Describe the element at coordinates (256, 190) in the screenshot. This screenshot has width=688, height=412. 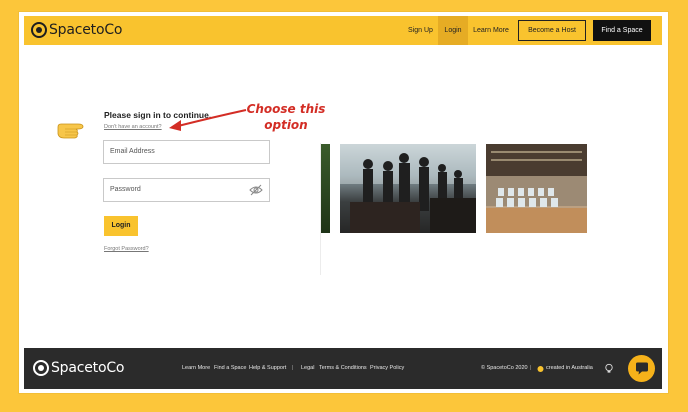
I see `hide-password-icon` at that location.